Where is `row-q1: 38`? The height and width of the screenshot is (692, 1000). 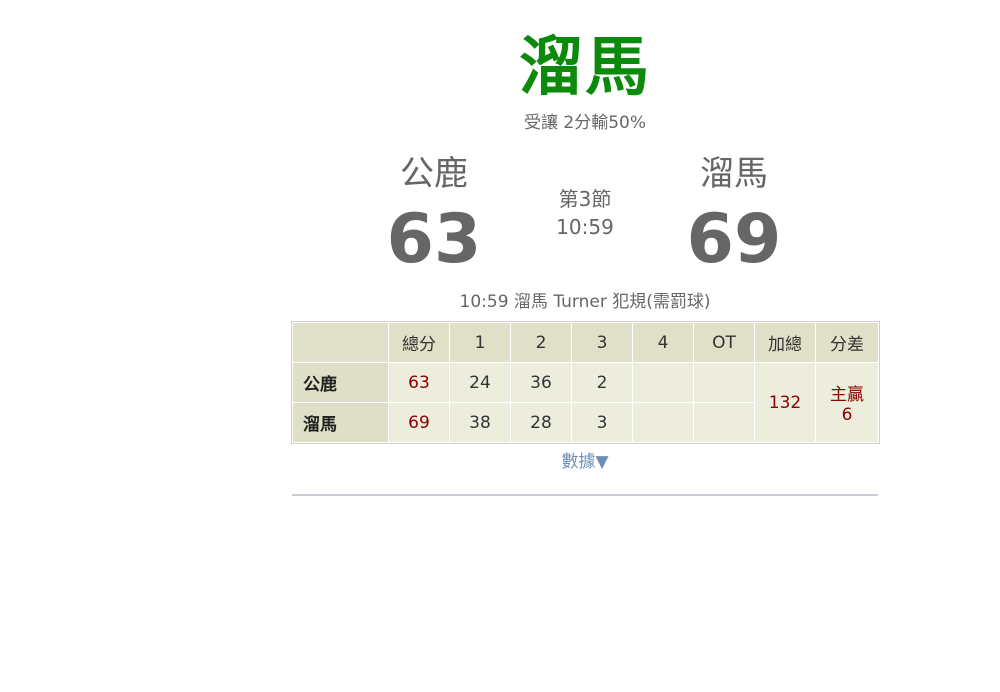
row-q1: 38 is located at coordinates (480, 422).